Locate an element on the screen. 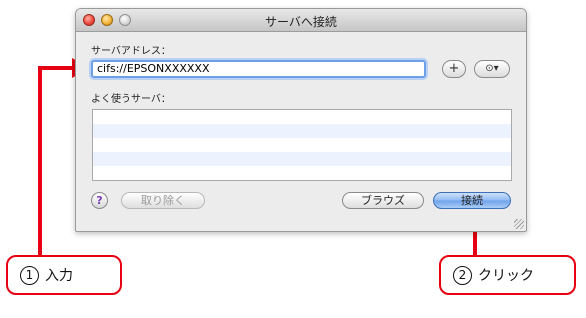  add-favorite-button: + is located at coordinates (454, 69).